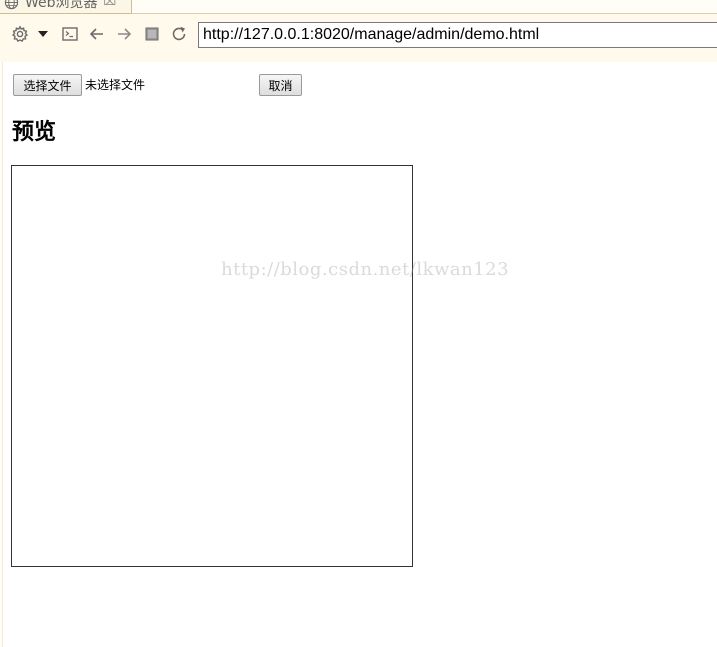 Image resolution: width=717 pixels, height=647 pixels. Describe the element at coordinates (457, 35) in the screenshot. I see `url-input` at that location.